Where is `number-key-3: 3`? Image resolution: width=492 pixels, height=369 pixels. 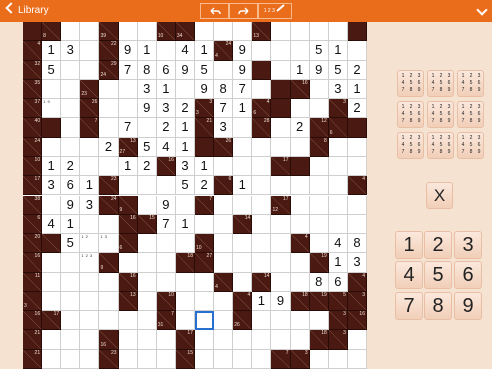
number-key-3: 3 is located at coordinates (468, 245).